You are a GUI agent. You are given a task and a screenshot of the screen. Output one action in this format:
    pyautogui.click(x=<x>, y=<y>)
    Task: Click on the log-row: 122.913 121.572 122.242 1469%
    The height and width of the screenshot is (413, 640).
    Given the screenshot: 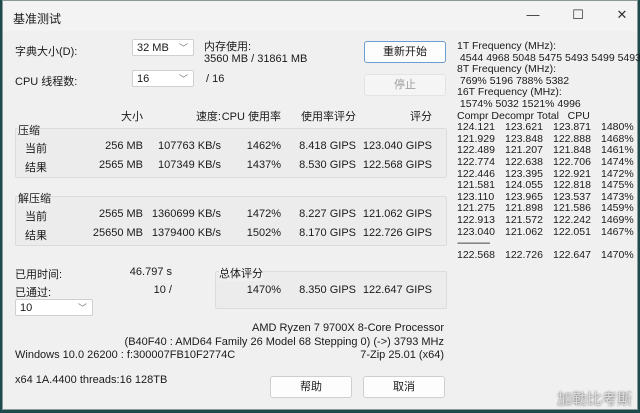 What is the action you would take?
    pyautogui.click(x=548, y=220)
    